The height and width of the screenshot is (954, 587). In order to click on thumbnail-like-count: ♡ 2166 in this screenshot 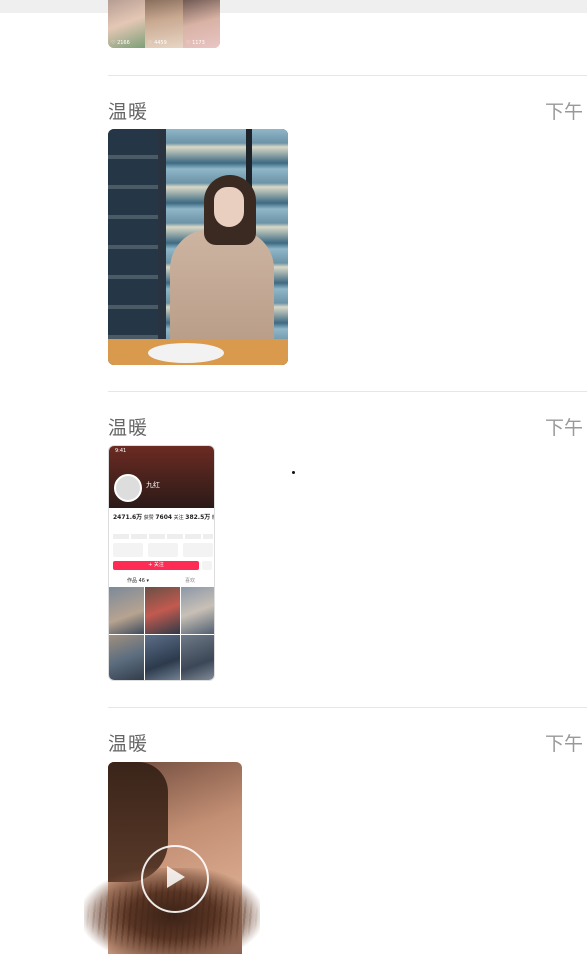, I will do `click(120, 43)`.